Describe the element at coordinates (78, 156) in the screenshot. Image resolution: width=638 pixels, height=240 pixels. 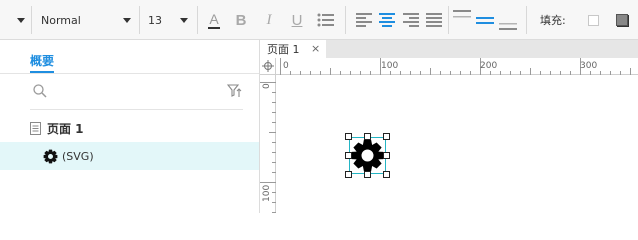
I see `tree-item-label: (SVG)` at that location.